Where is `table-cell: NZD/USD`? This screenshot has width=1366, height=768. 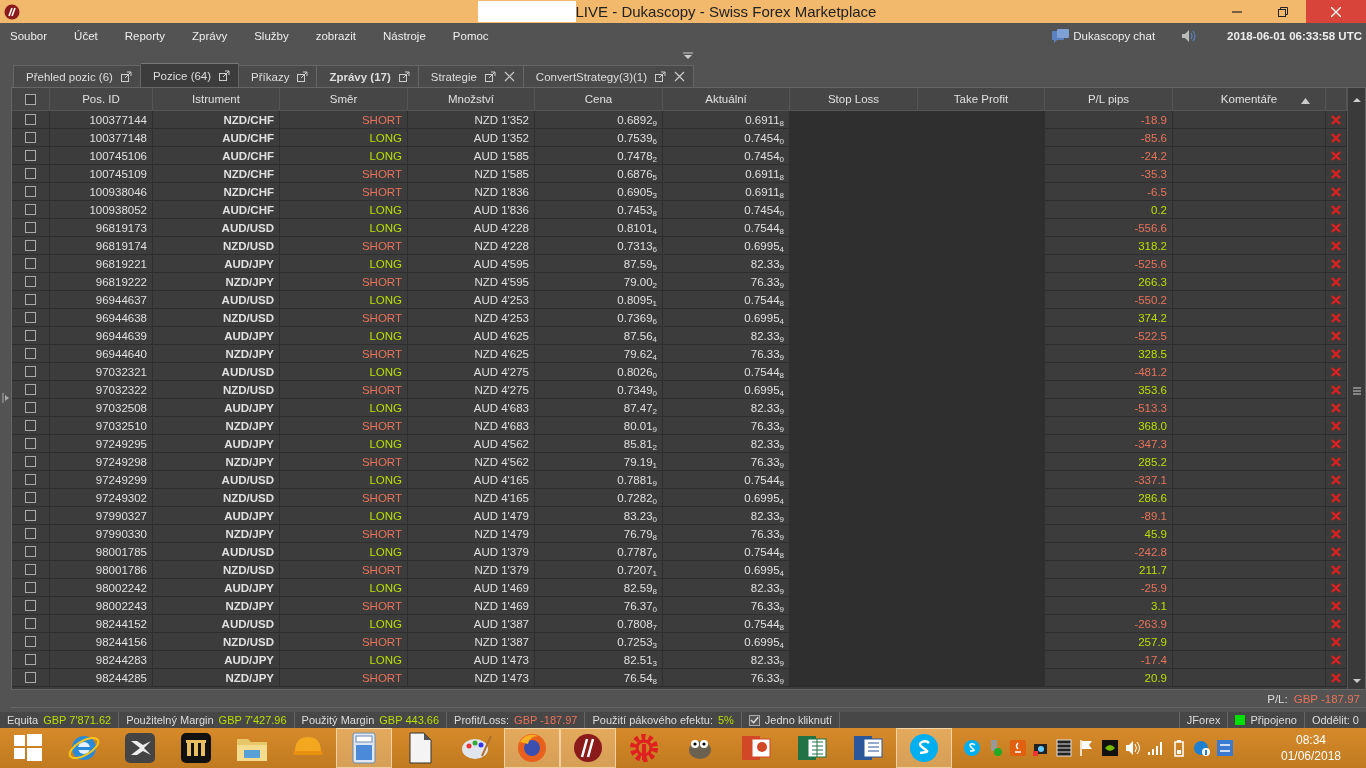 table-cell: NZD/USD is located at coordinates (248, 245).